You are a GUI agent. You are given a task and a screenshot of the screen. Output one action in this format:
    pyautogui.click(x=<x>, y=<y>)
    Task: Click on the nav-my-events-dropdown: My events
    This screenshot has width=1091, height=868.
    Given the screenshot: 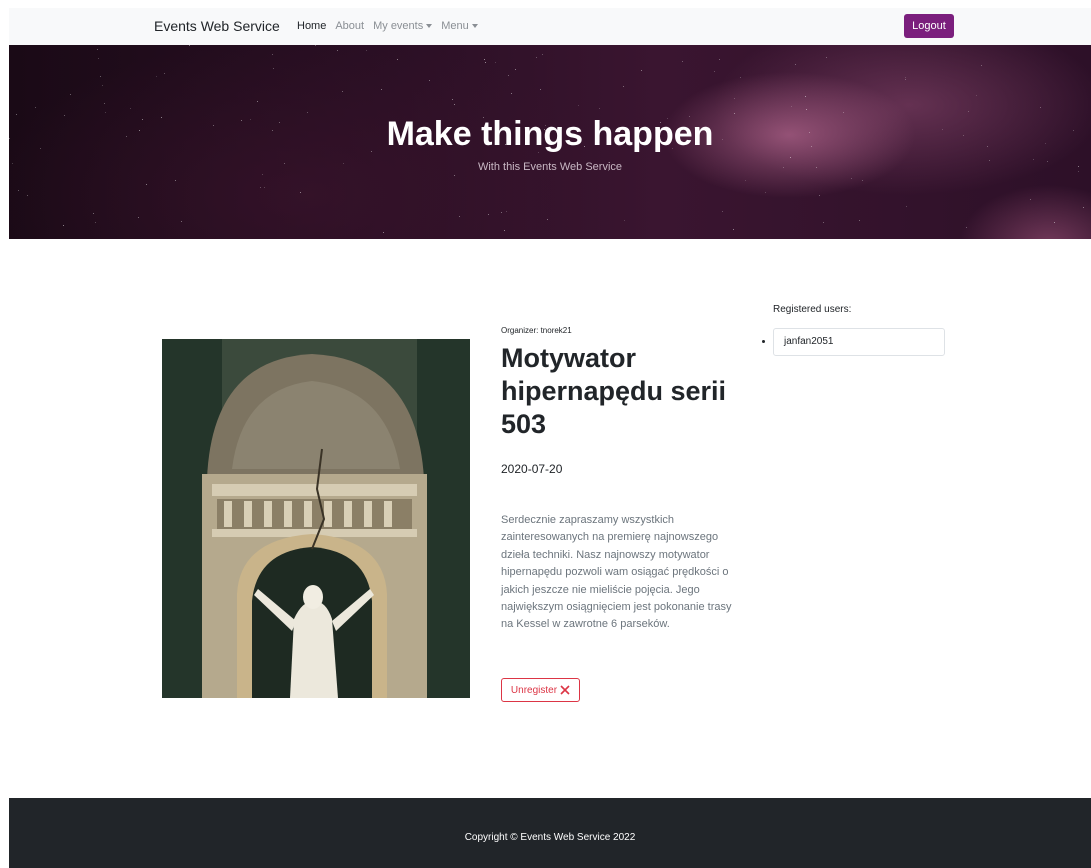 What is the action you would take?
    pyautogui.click(x=403, y=26)
    